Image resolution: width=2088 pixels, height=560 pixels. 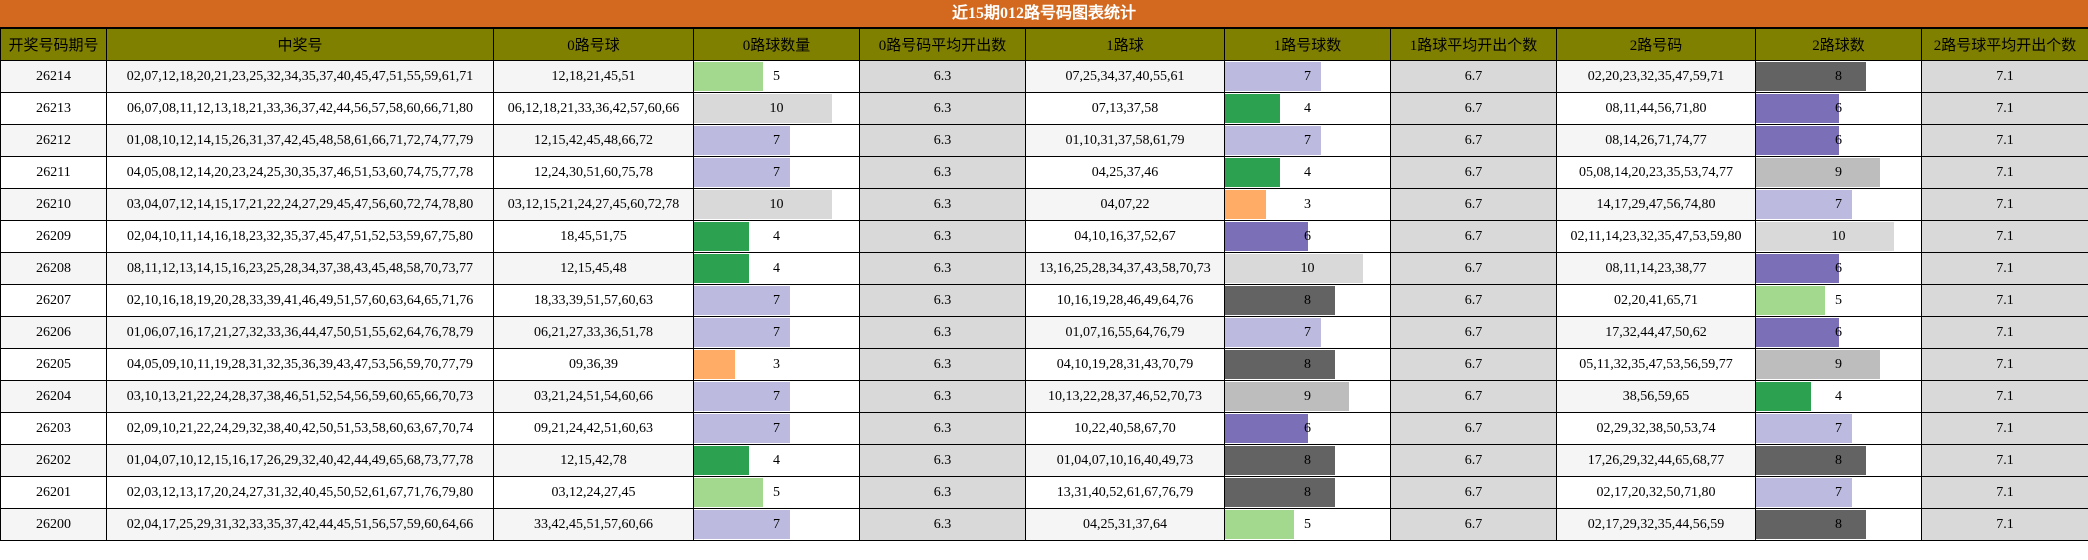 What do you see at coordinates (300, 44) in the screenshot?
I see `header-numbers: 中奖号` at bounding box center [300, 44].